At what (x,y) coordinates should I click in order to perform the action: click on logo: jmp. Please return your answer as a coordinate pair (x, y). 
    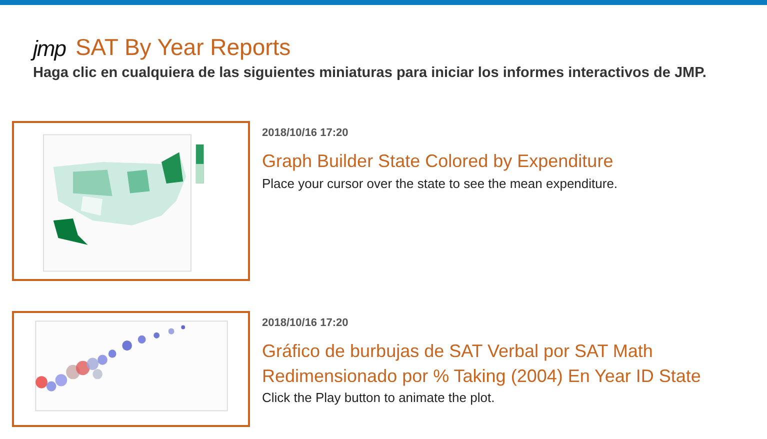
    Looking at the image, I should click on (49, 49).